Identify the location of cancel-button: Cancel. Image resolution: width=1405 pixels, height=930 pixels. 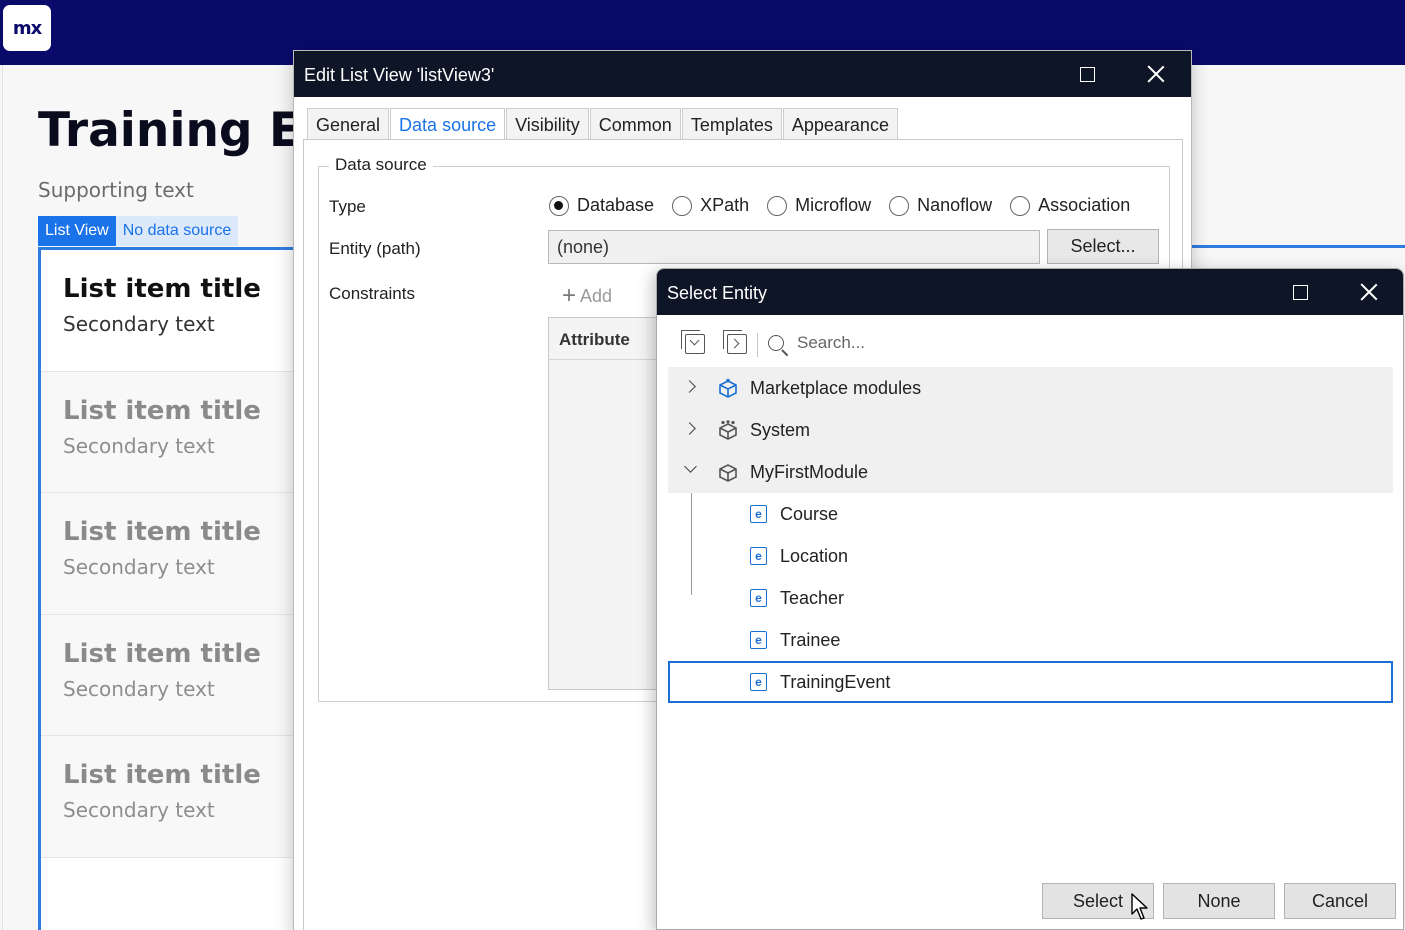
(1340, 901).